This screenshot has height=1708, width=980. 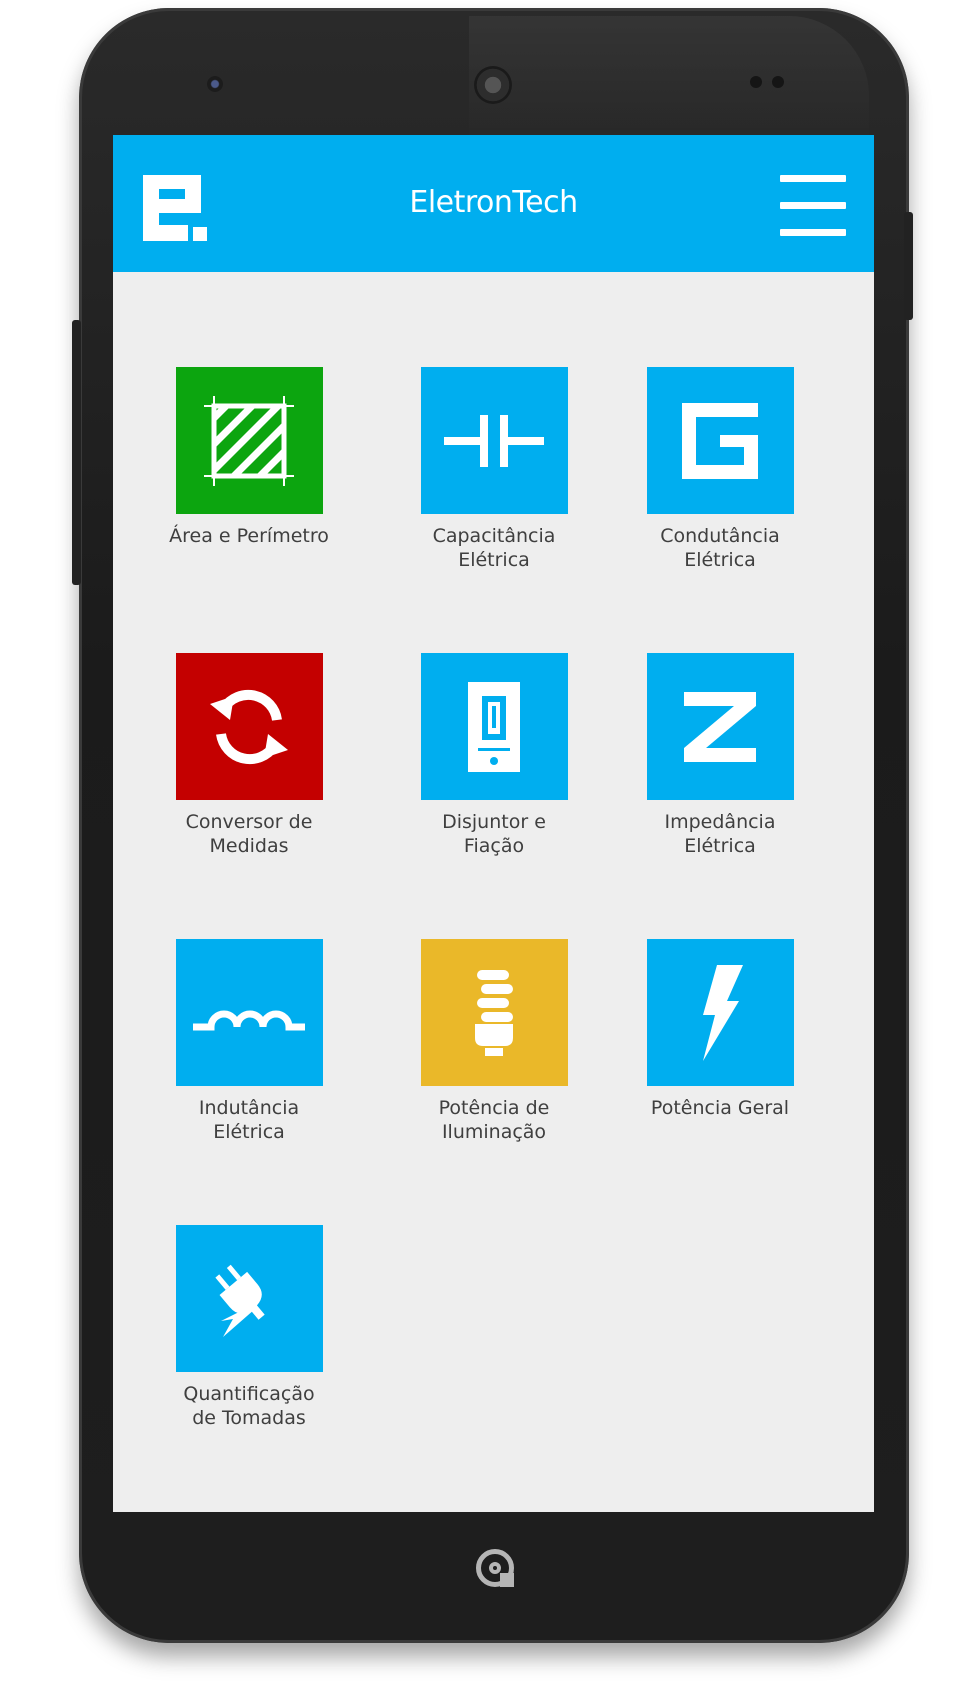 I want to click on tile-potencia-geral: Potência Geral, so click(x=720, y=1029).